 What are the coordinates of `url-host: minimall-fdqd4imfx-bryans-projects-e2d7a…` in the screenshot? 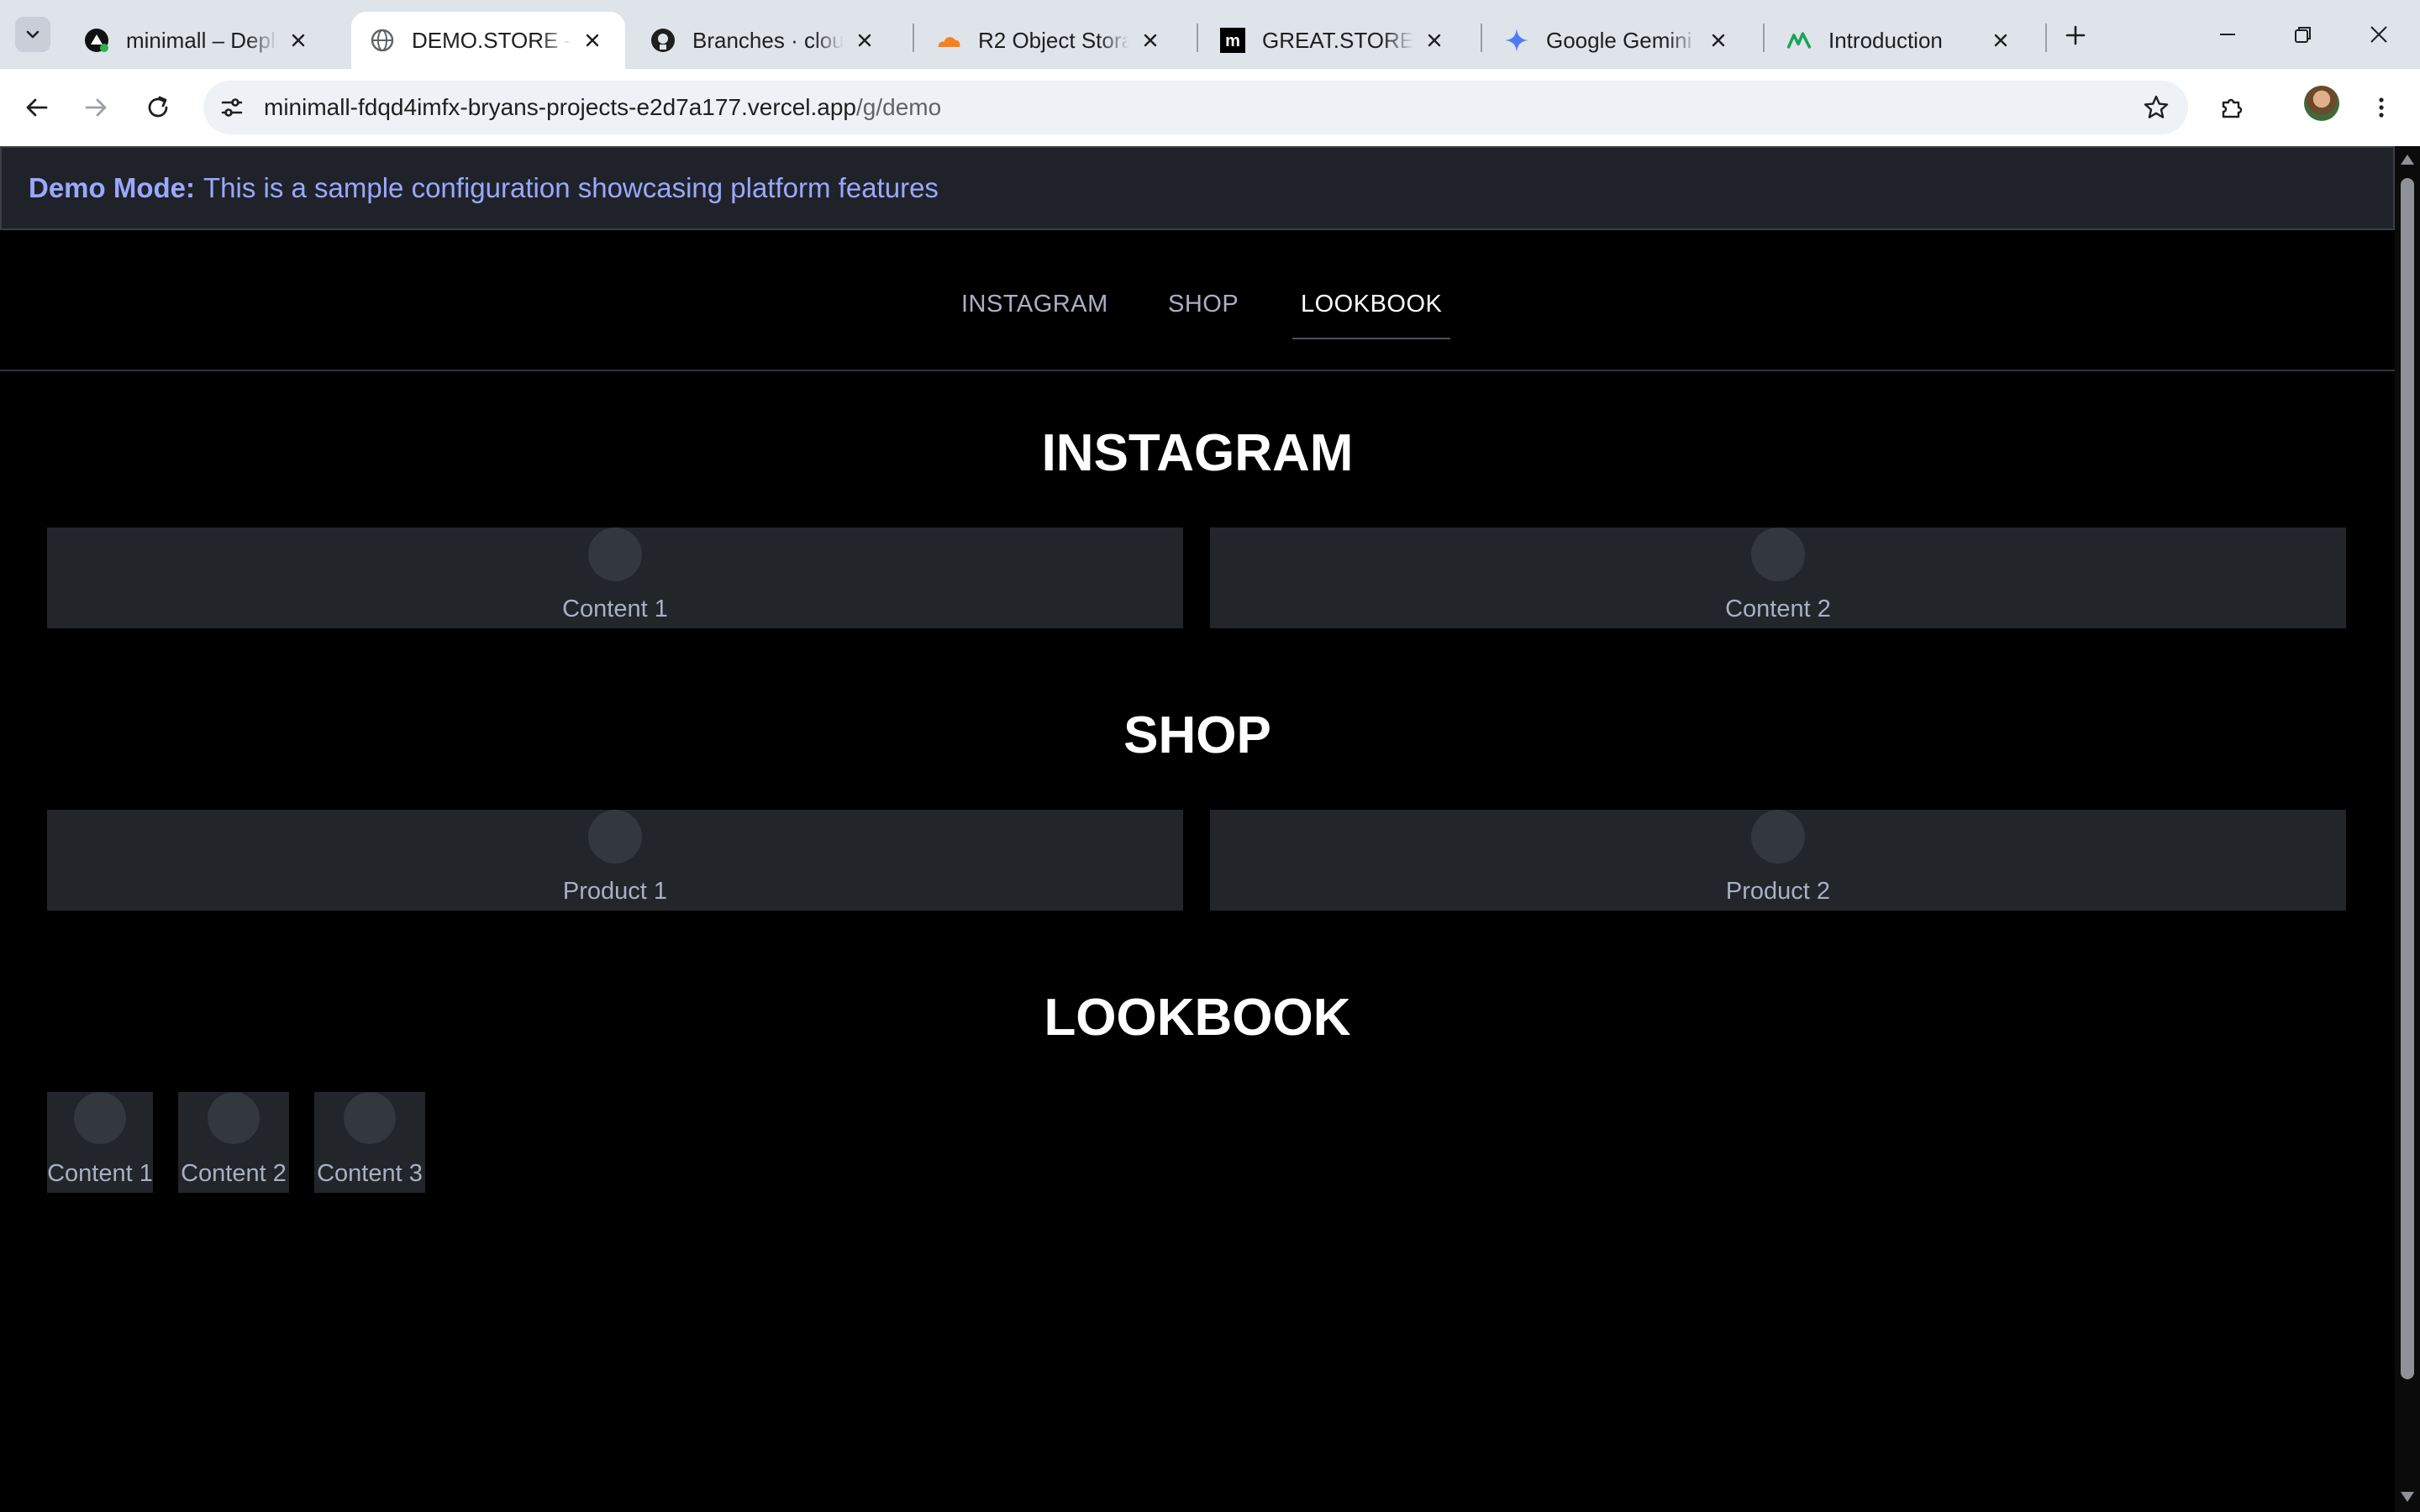 It's located at (560, 107).